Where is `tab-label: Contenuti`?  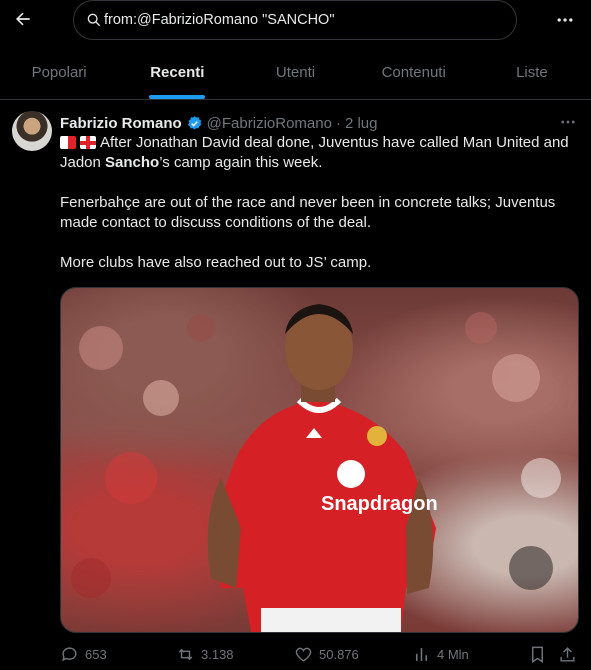
tab-label: Contenuti is located at coordinates (413, 72).